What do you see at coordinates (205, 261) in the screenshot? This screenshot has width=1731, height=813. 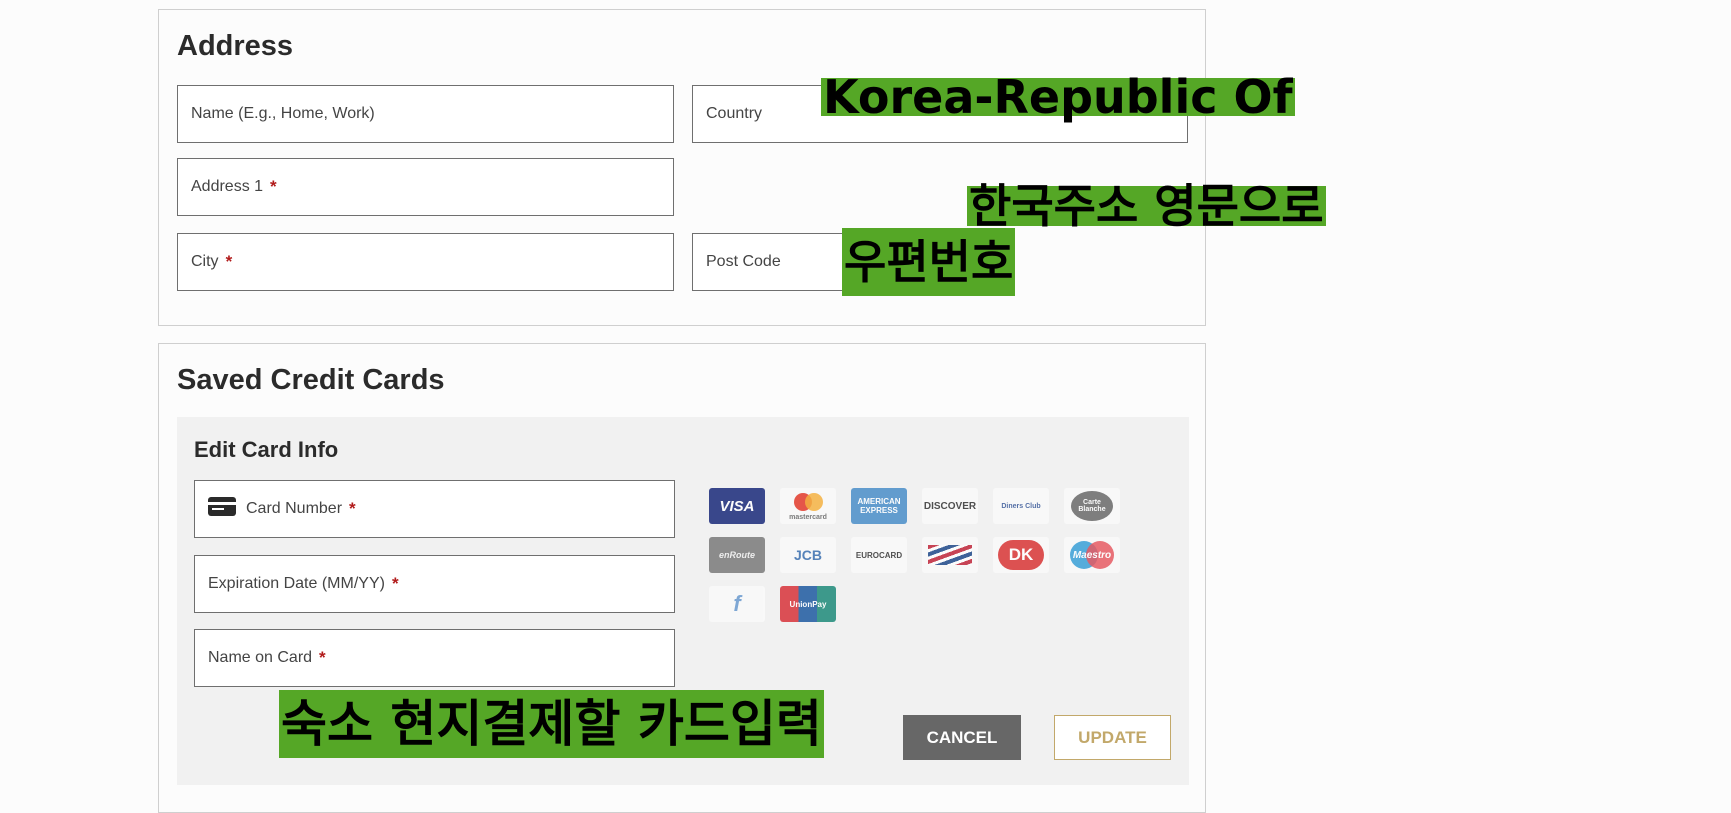 I see `city-label: City` at bounding box center [205, 261].